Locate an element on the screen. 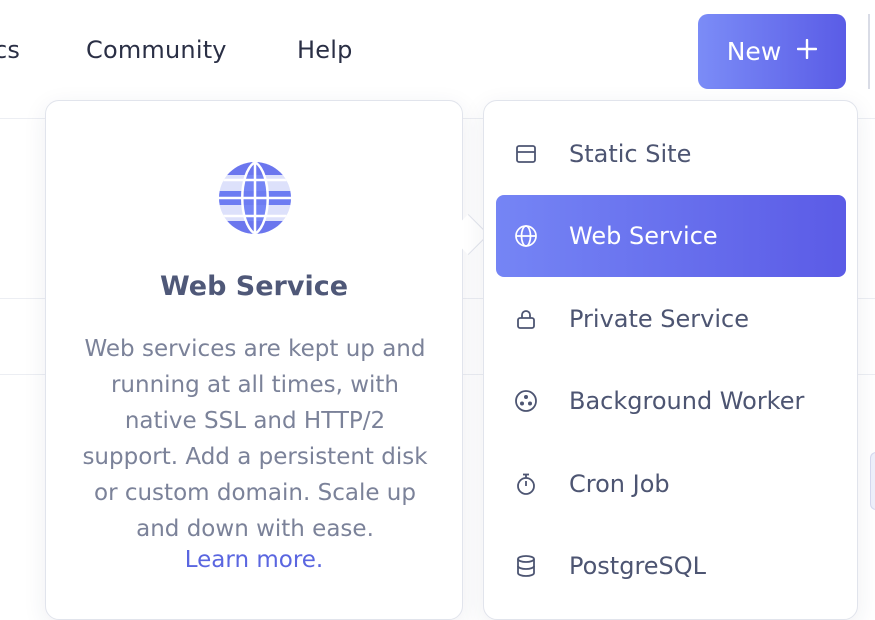  new-button-label: New is located at coordinates (754, 51).